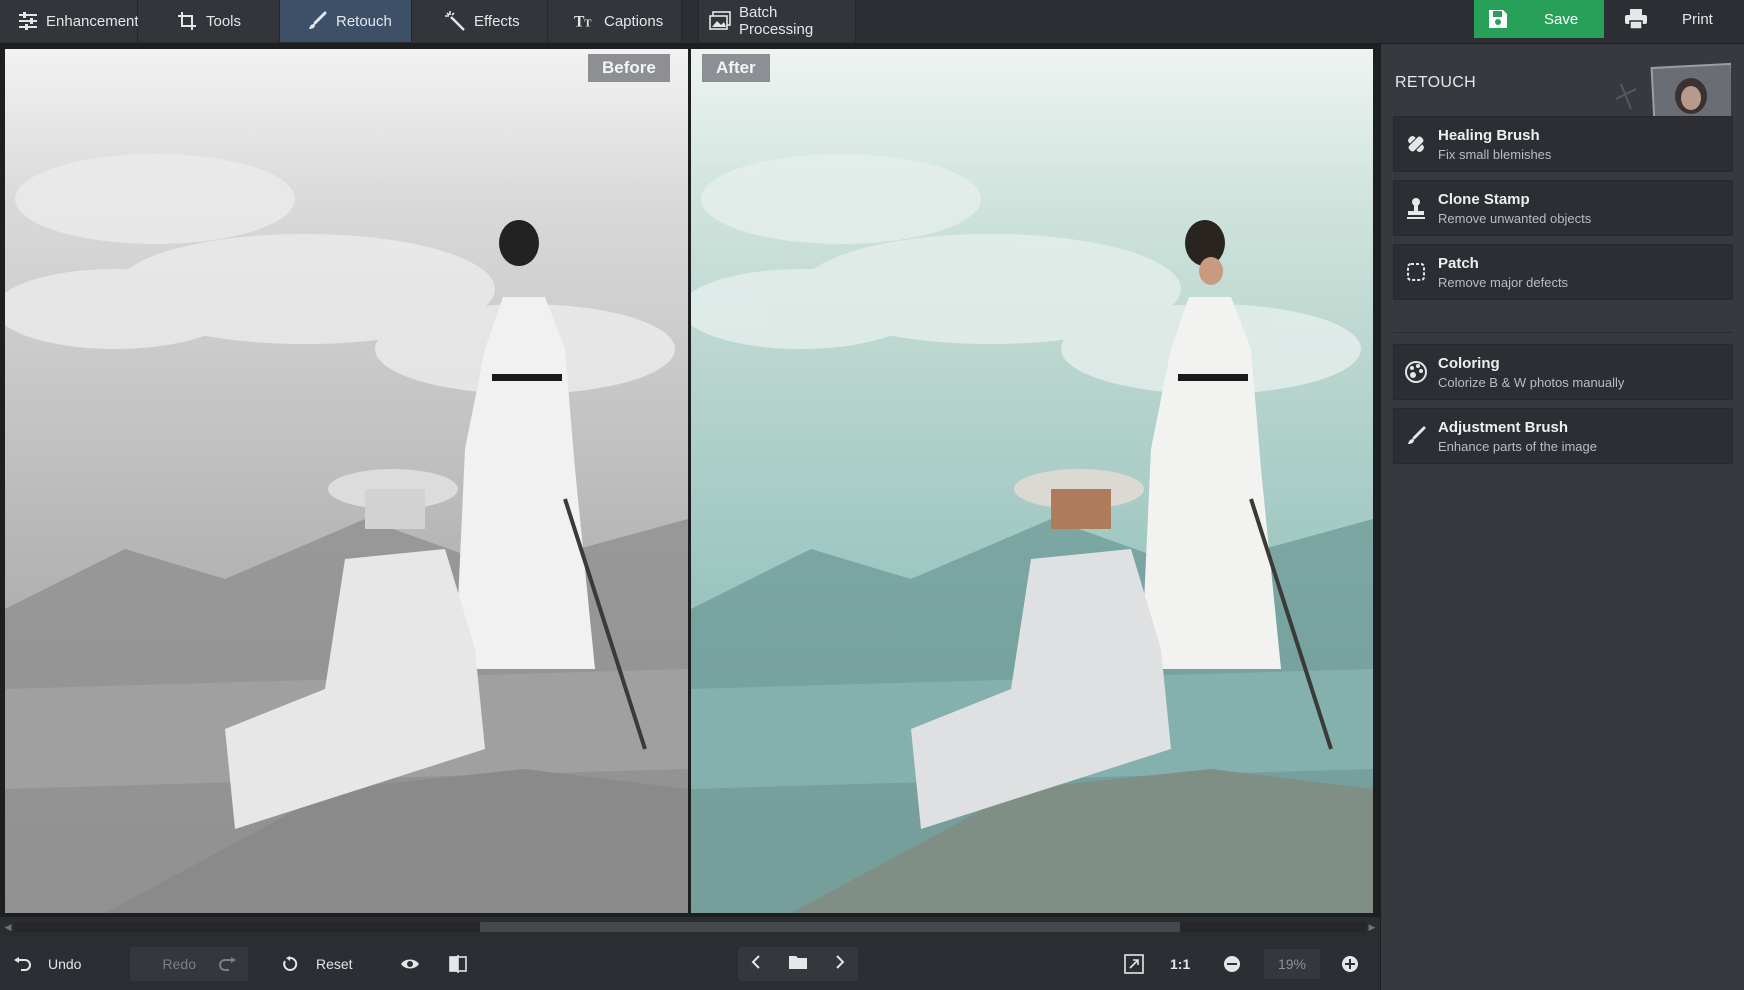  Describe the element at coordinates (633, 21) in the screenshot. I see `tab-label: Captions` at that location.